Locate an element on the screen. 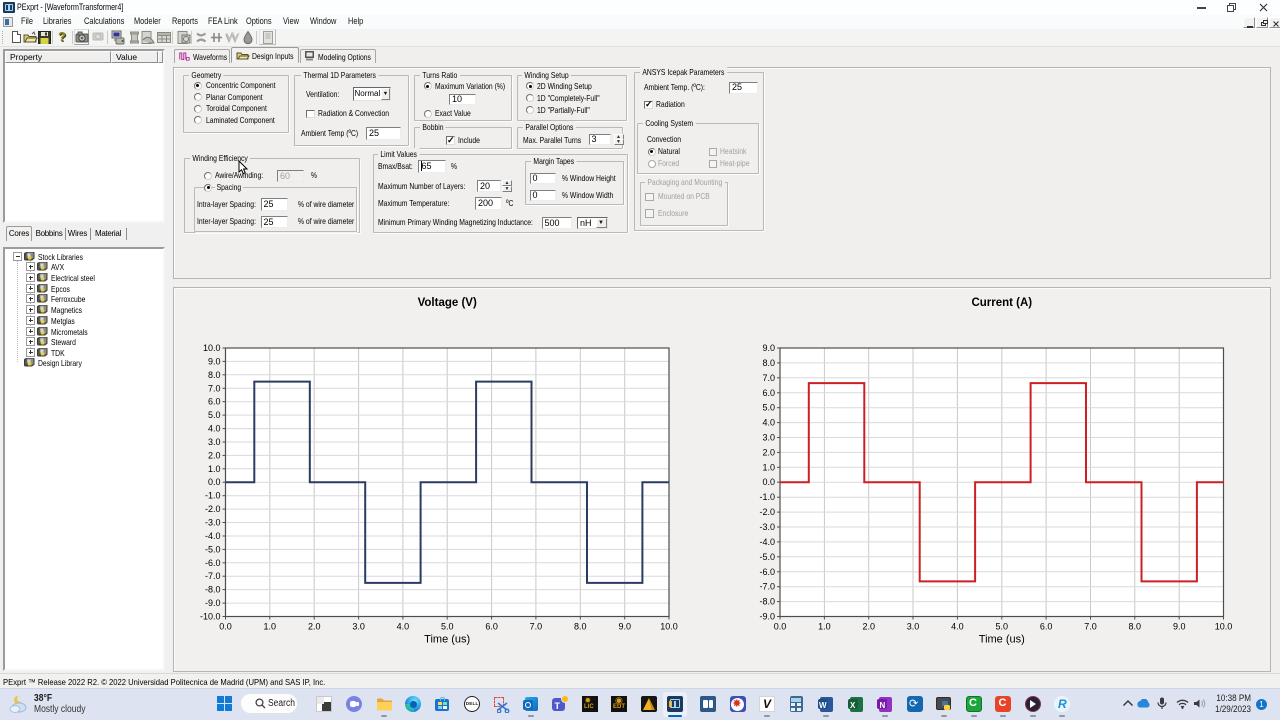 The image size is (1280, 720). svg-text: Voltage (V) is located at coordinates (447, 303).